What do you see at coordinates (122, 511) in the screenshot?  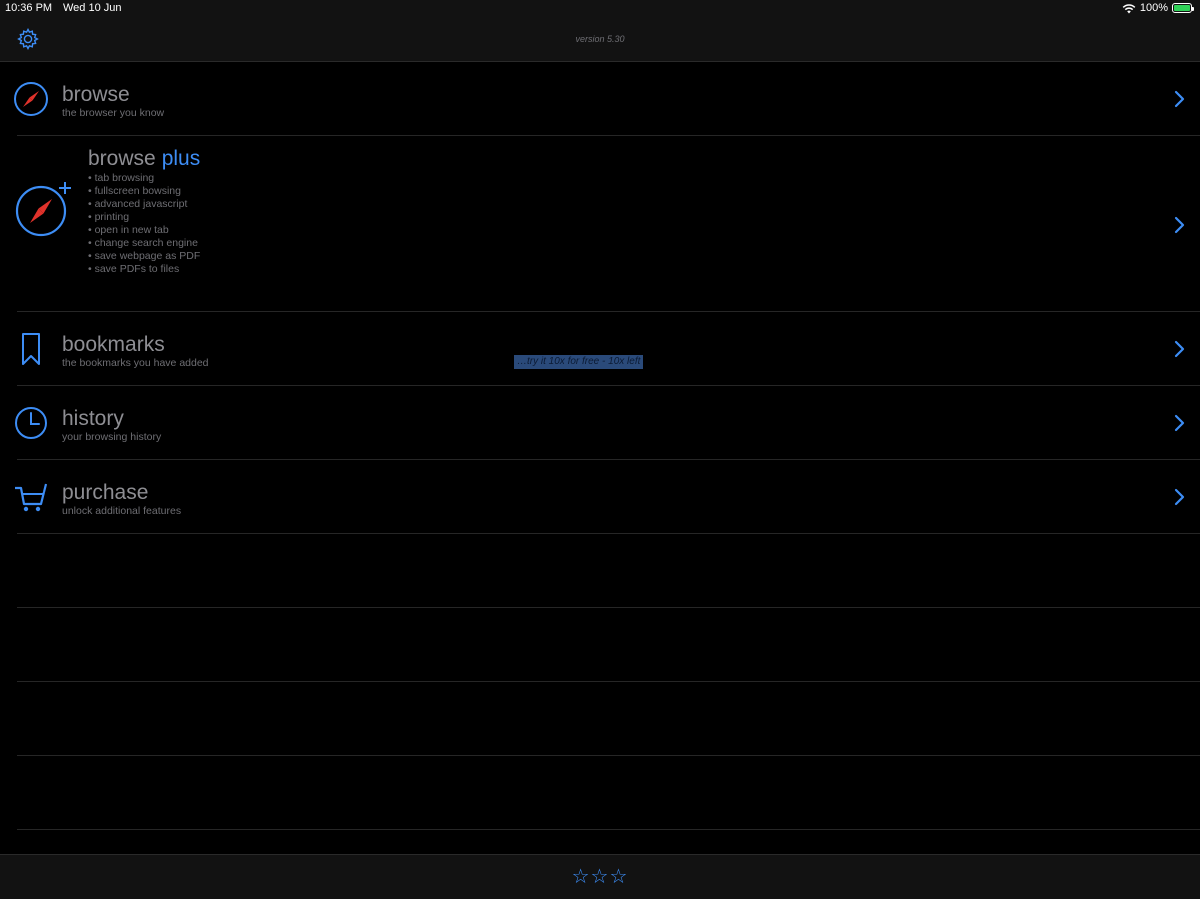 I see `row-subtitle: unlock additional features` at bounding box center [122, 511].